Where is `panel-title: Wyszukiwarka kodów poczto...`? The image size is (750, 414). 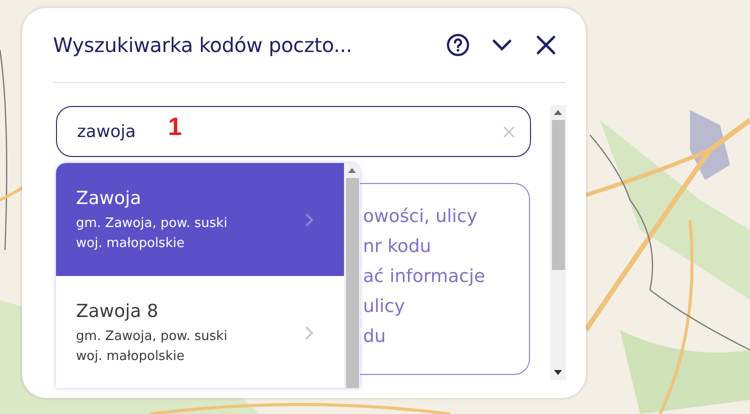
panel-title: Wyszukiwarka kodów poczto... is located at coordinates (202, 45).